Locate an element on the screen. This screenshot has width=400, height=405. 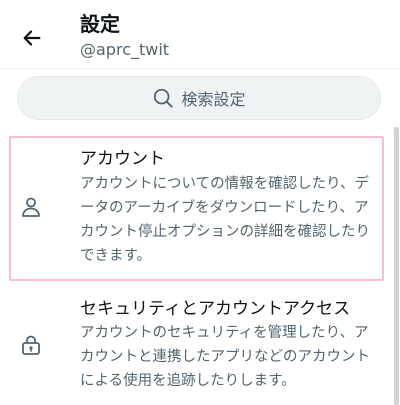
account-handle: @aprc_twit is located at coordinates (125, 49).